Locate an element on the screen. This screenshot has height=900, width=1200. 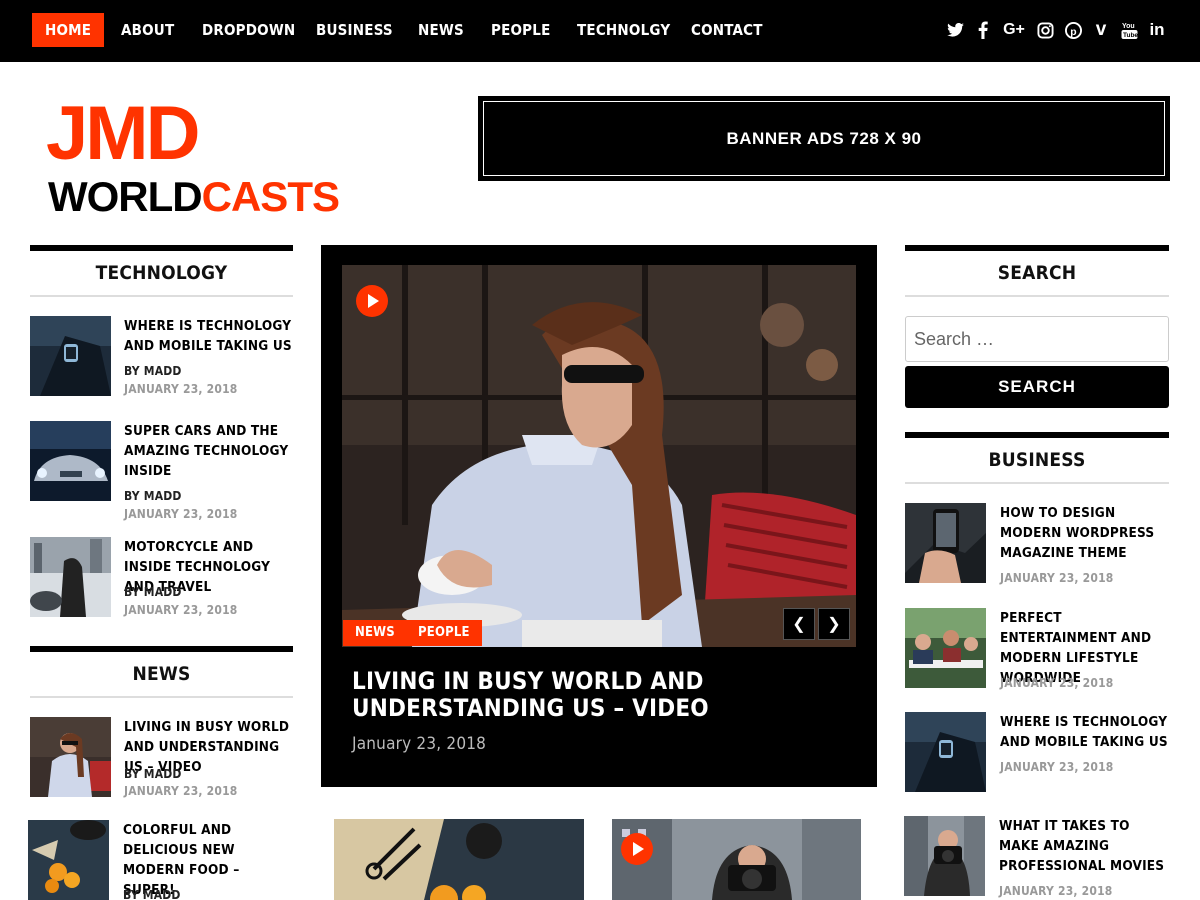
banner-ad-text: BANNER ADS 728 X 90 is located at coordinates (824, 138).